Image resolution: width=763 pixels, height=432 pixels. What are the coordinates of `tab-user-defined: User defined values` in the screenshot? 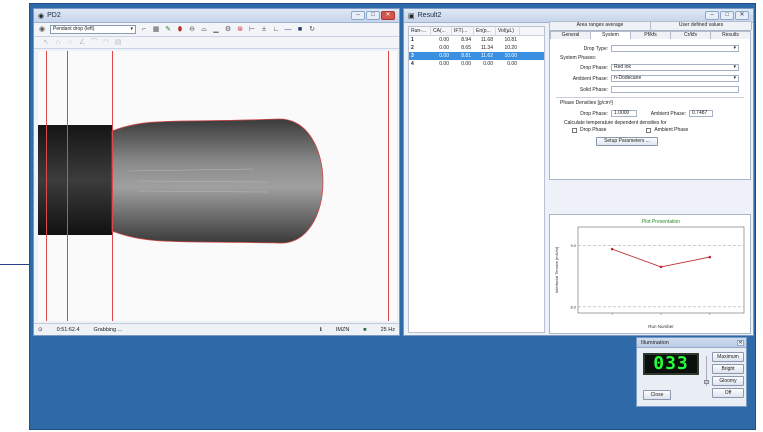 It's located at (701, 25).